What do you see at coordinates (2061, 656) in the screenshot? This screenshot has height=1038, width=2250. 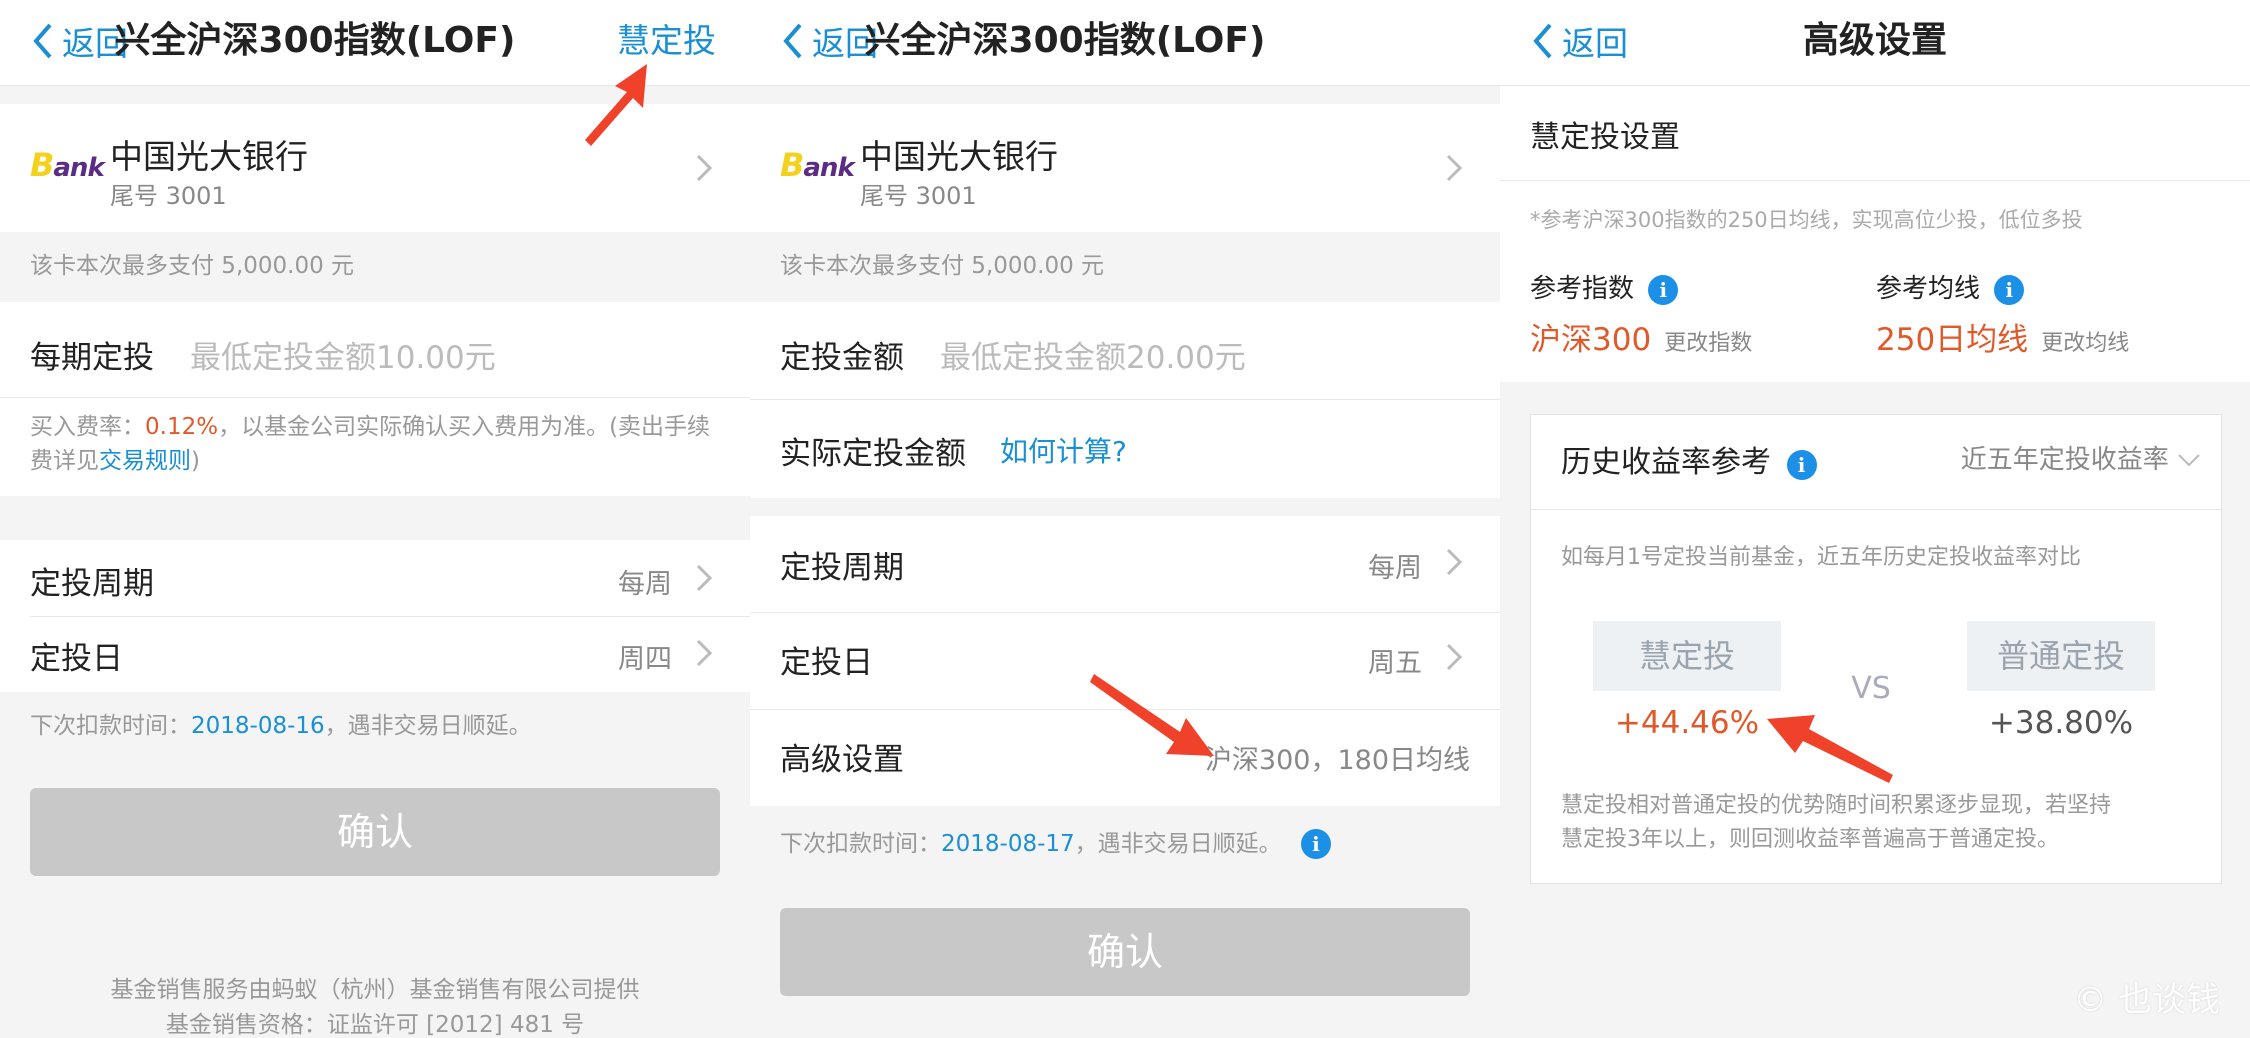 I see `normal-invest-tag: 普通定投` at bounding box center [2061, 656].